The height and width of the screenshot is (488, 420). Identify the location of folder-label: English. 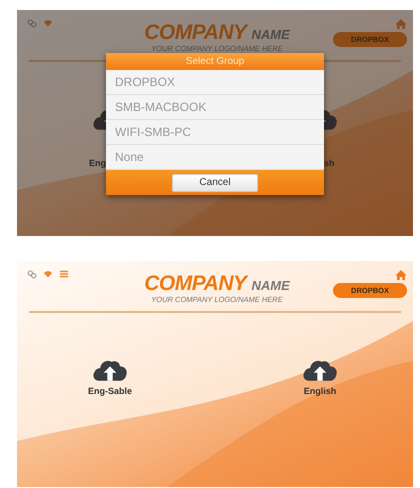
(320, 391).